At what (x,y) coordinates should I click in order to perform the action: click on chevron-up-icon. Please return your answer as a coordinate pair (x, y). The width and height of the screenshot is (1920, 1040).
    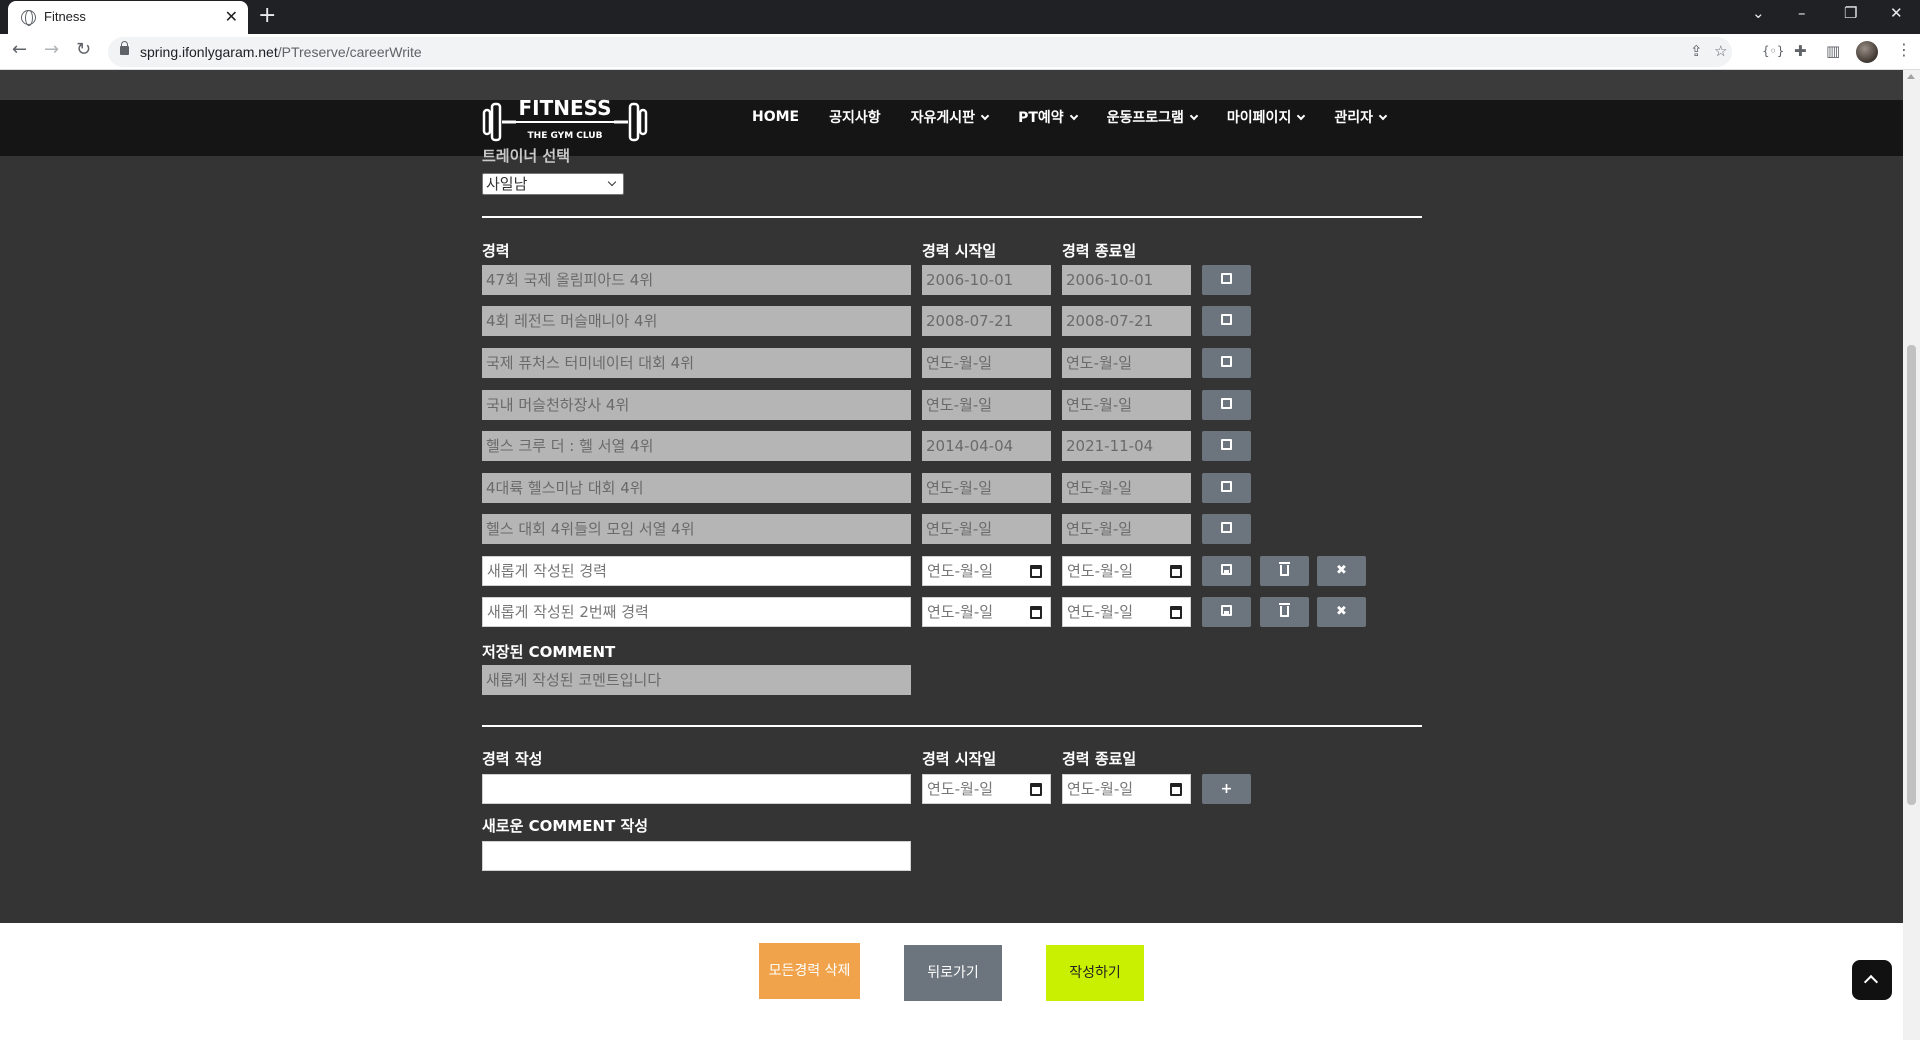
    Looking at the image, I should click on (1871, 982).